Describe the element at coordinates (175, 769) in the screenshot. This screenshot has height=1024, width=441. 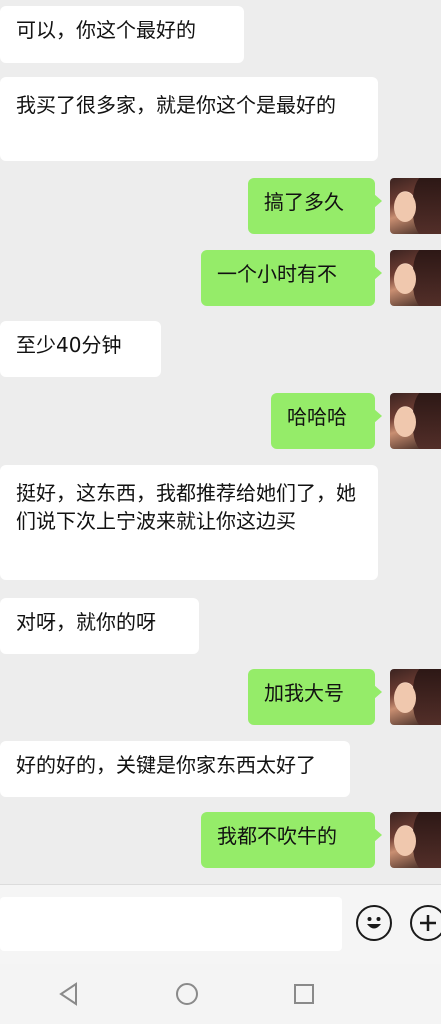
I see `message-bubble: 好的好的，关键是你家东西太好了` at that location.